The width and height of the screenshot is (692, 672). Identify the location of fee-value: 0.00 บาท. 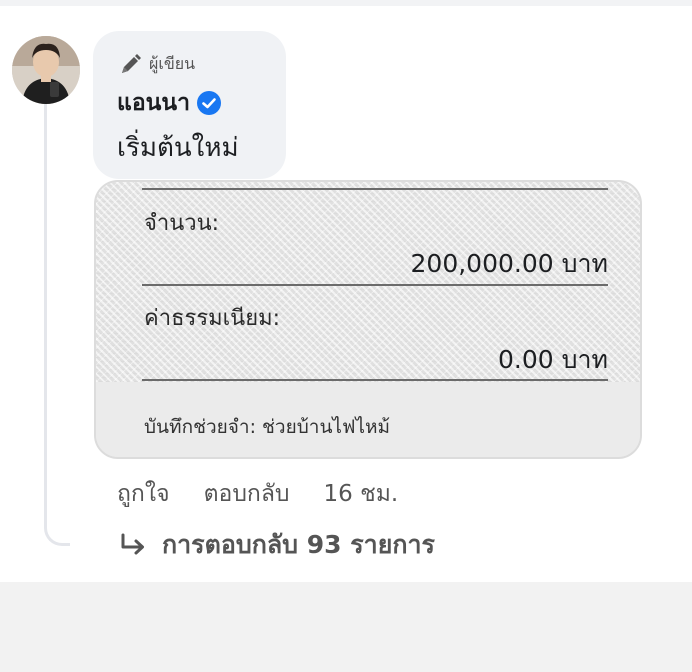
(553, 359).